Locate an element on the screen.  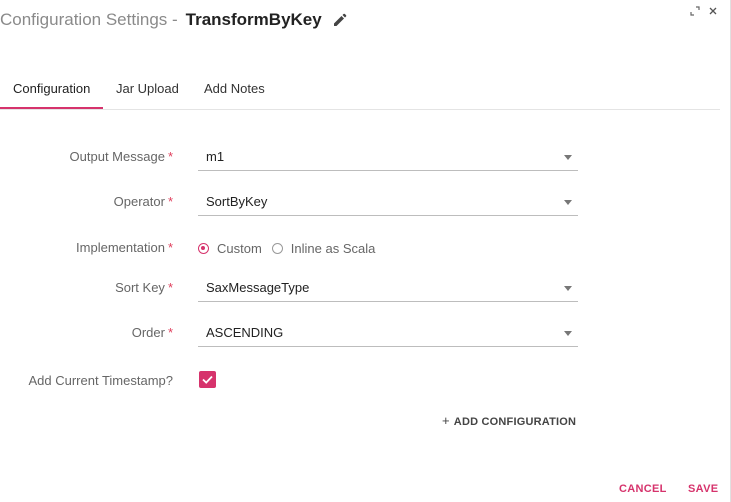
close-icon is located at coordinates (713, 13).